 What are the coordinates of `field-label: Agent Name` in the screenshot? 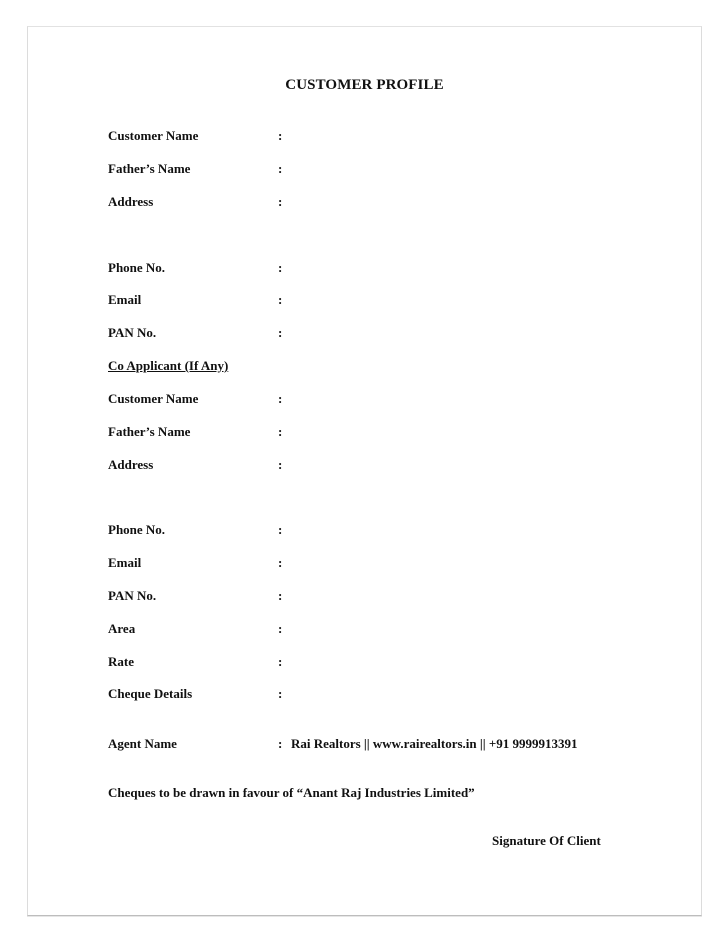 It's located at (142, 743).